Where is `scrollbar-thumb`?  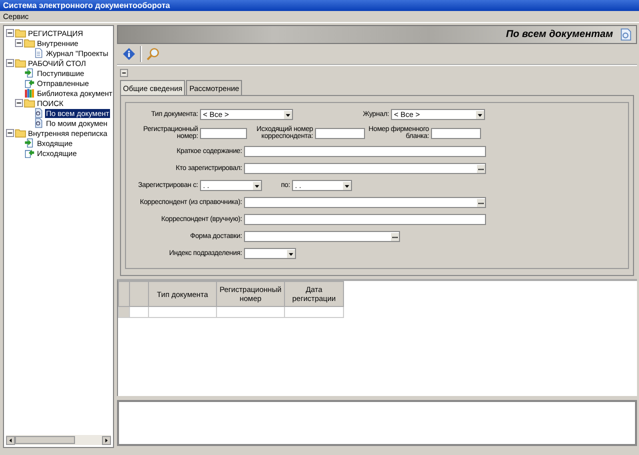
scrollbar-thumb is located at coordinates (45, 440).